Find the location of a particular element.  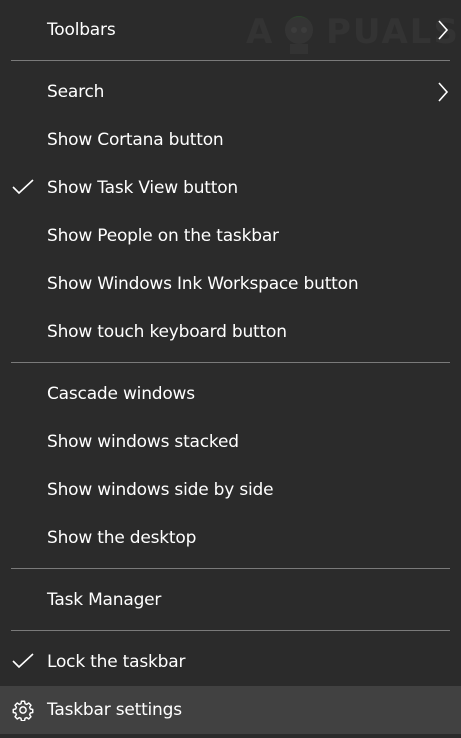

menu-item-label: Show touch keyboard button is located at coordinates (167, 332).